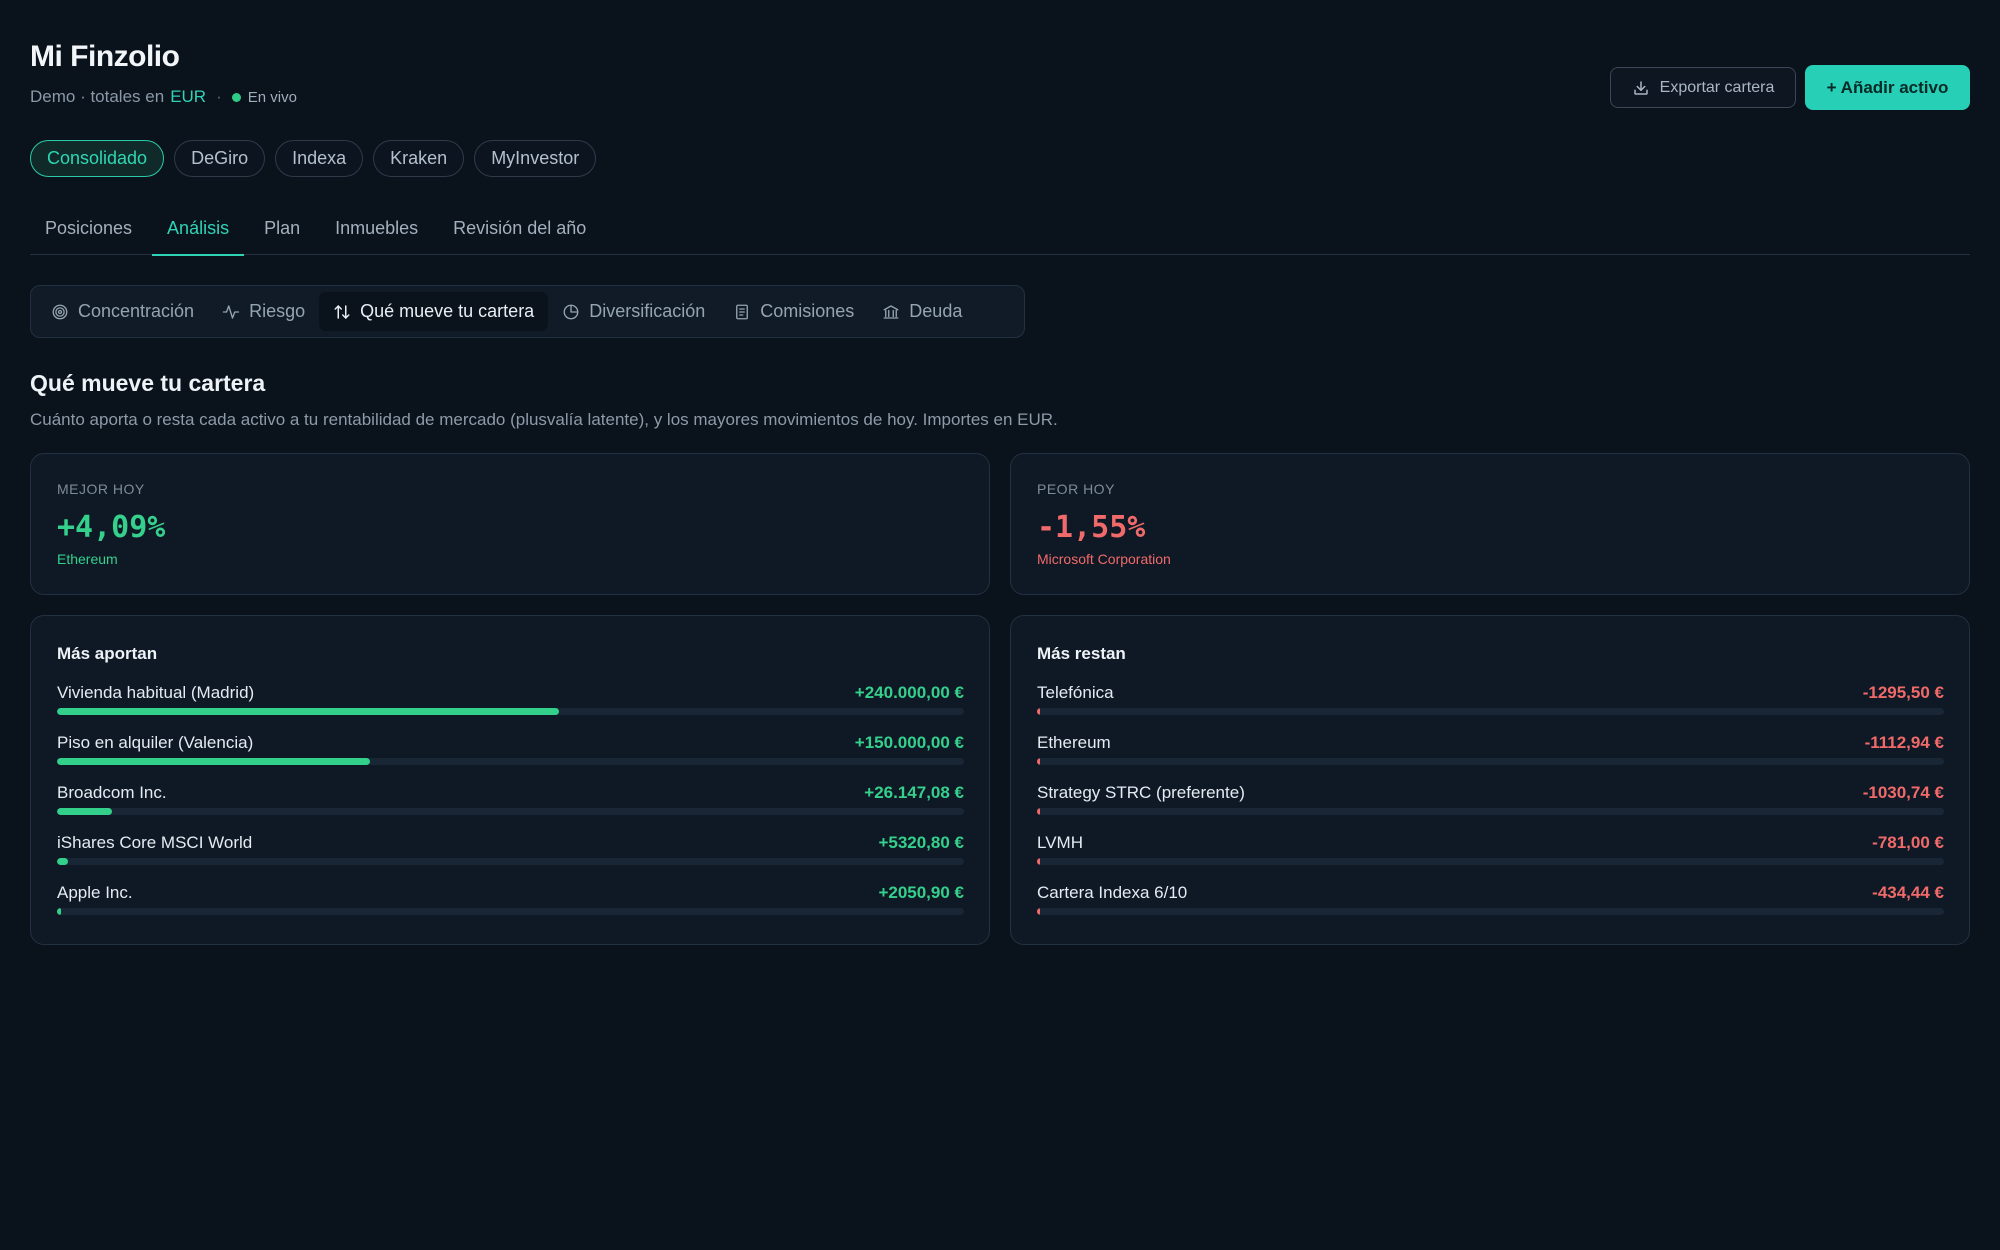 The image size is (2000, 1250). What do you see at coordinates (236, 97) in the screenshot?
I see `live-status-dot` at bounding box center [236, 97].